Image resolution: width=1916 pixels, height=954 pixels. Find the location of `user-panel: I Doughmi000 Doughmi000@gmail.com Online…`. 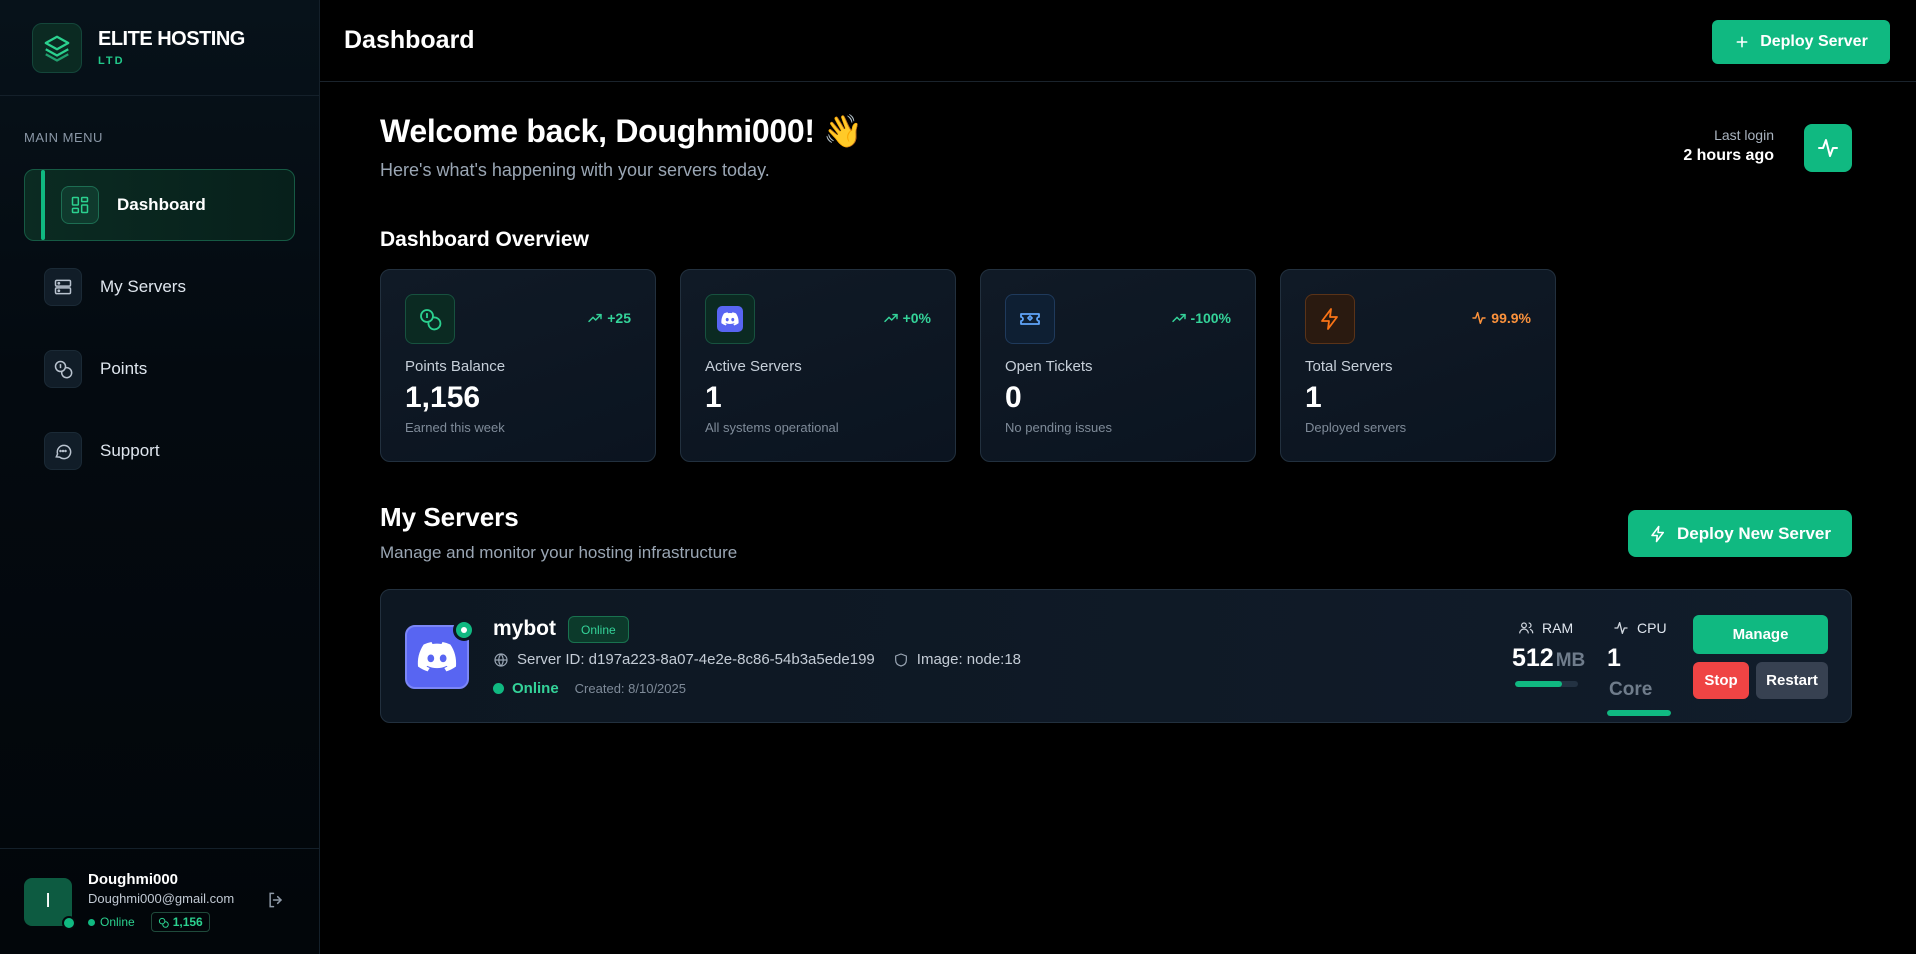

user-panel: I Doughmi000 Doughmi000@gmail.com Online… is located at coordinates (160, 901).